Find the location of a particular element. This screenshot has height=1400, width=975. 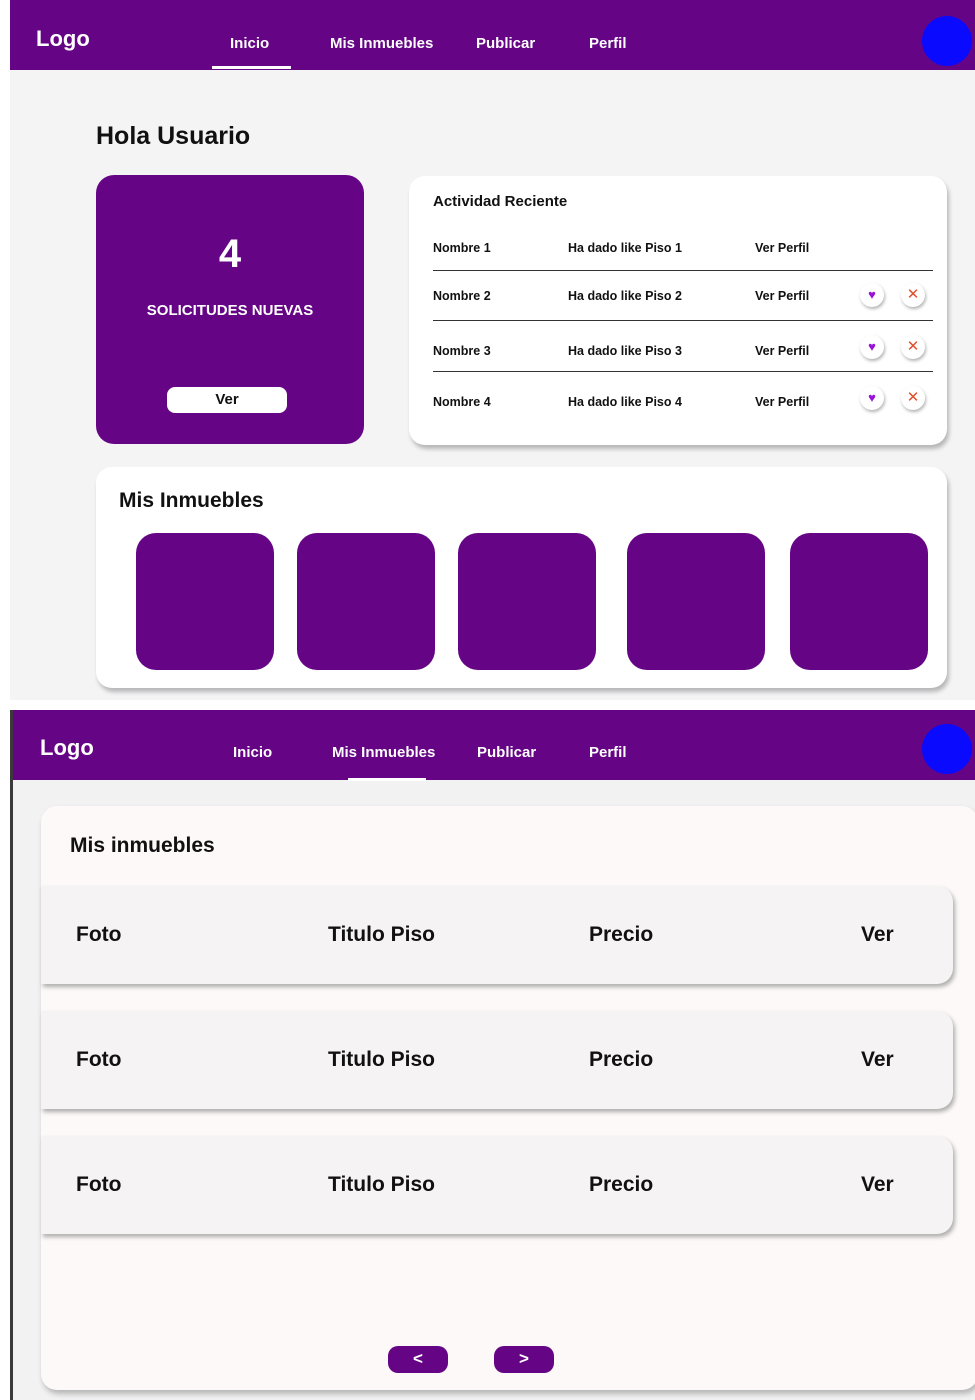

activity-name: Nombre 2 is located at coordinates (462, 296).